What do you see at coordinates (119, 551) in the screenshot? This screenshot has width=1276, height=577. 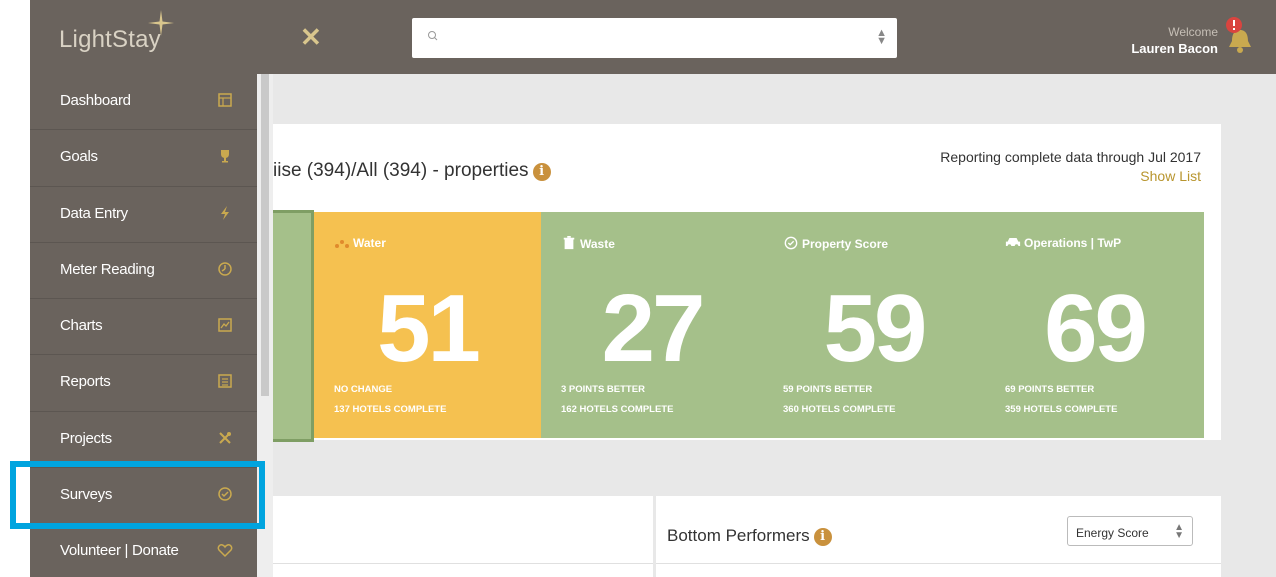 I see `sidebar-item-label: Volunteer | Donate` at bounding box center [119, 551].